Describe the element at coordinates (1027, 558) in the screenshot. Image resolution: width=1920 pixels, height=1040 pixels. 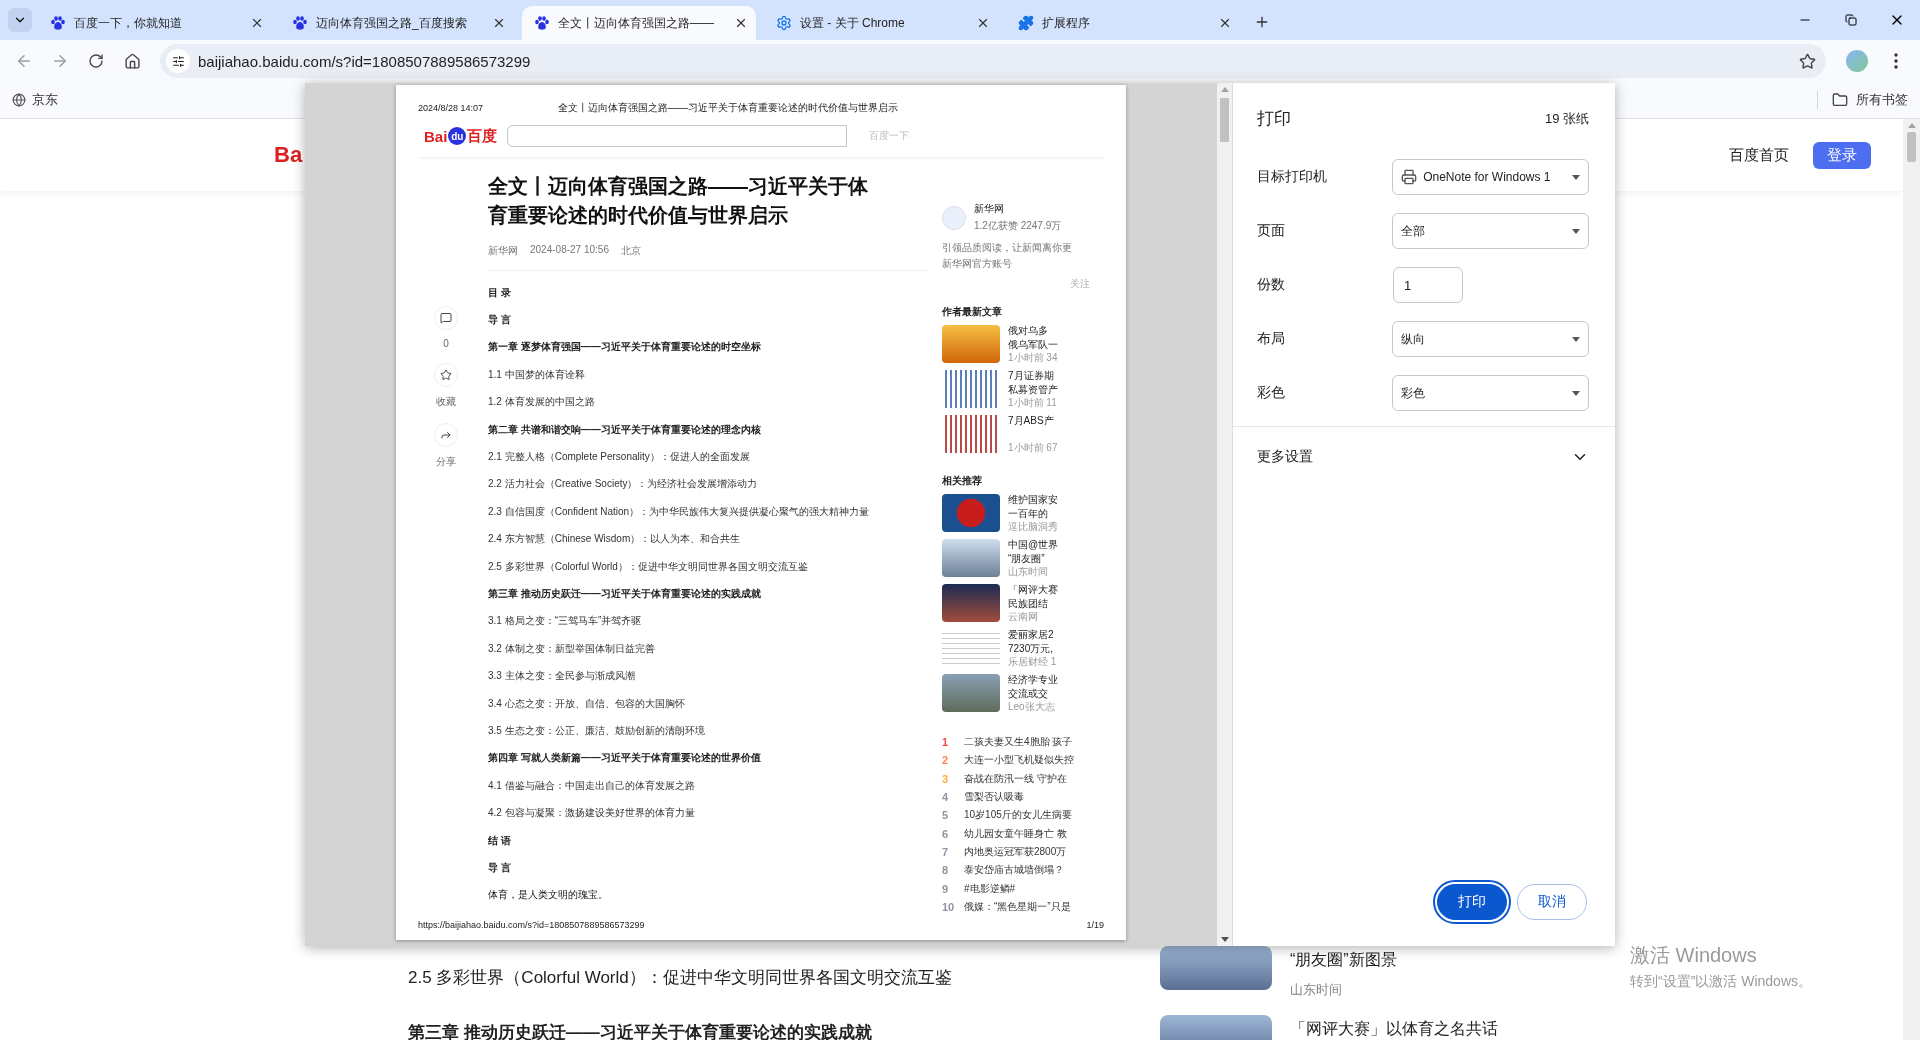
I see `article-title: “朋友圈”` at that location.